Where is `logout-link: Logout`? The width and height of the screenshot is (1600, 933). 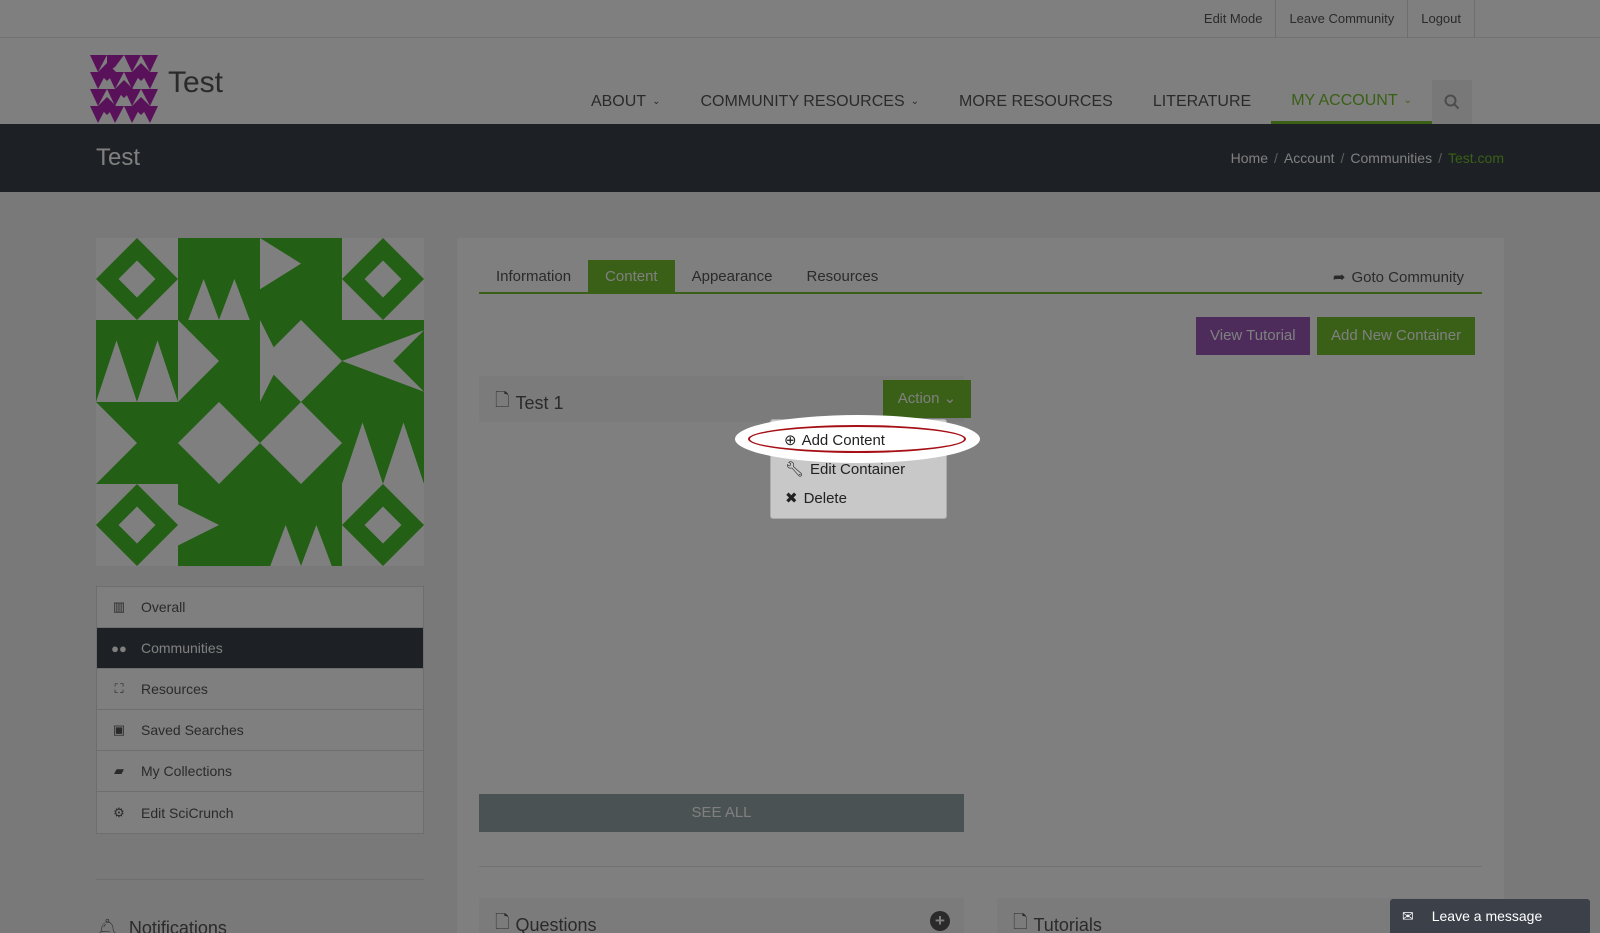 logout-link: Logout is located at coordinates (1441, 19).